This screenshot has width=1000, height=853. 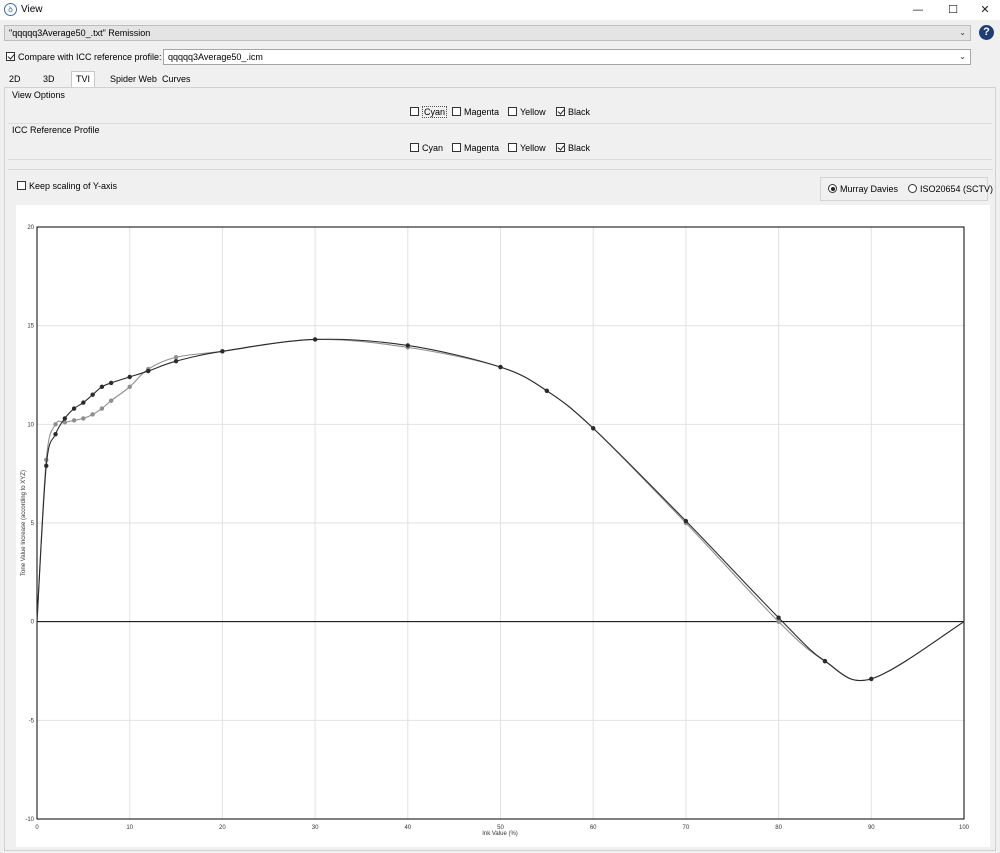 What do you see at coordinates (30, 228) in the screenshot?
I see `y-tick-label: 20` at bounding box center [30, 228].